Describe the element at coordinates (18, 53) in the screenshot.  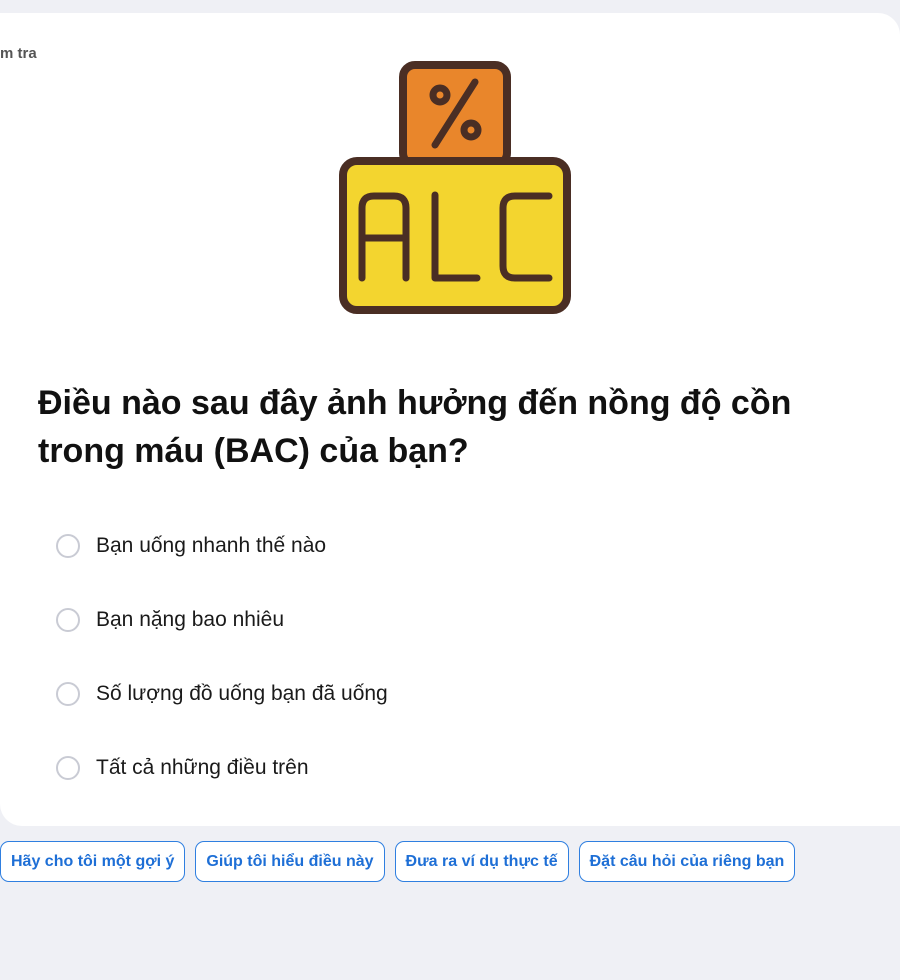
I see `card-label: m tra` at that location.